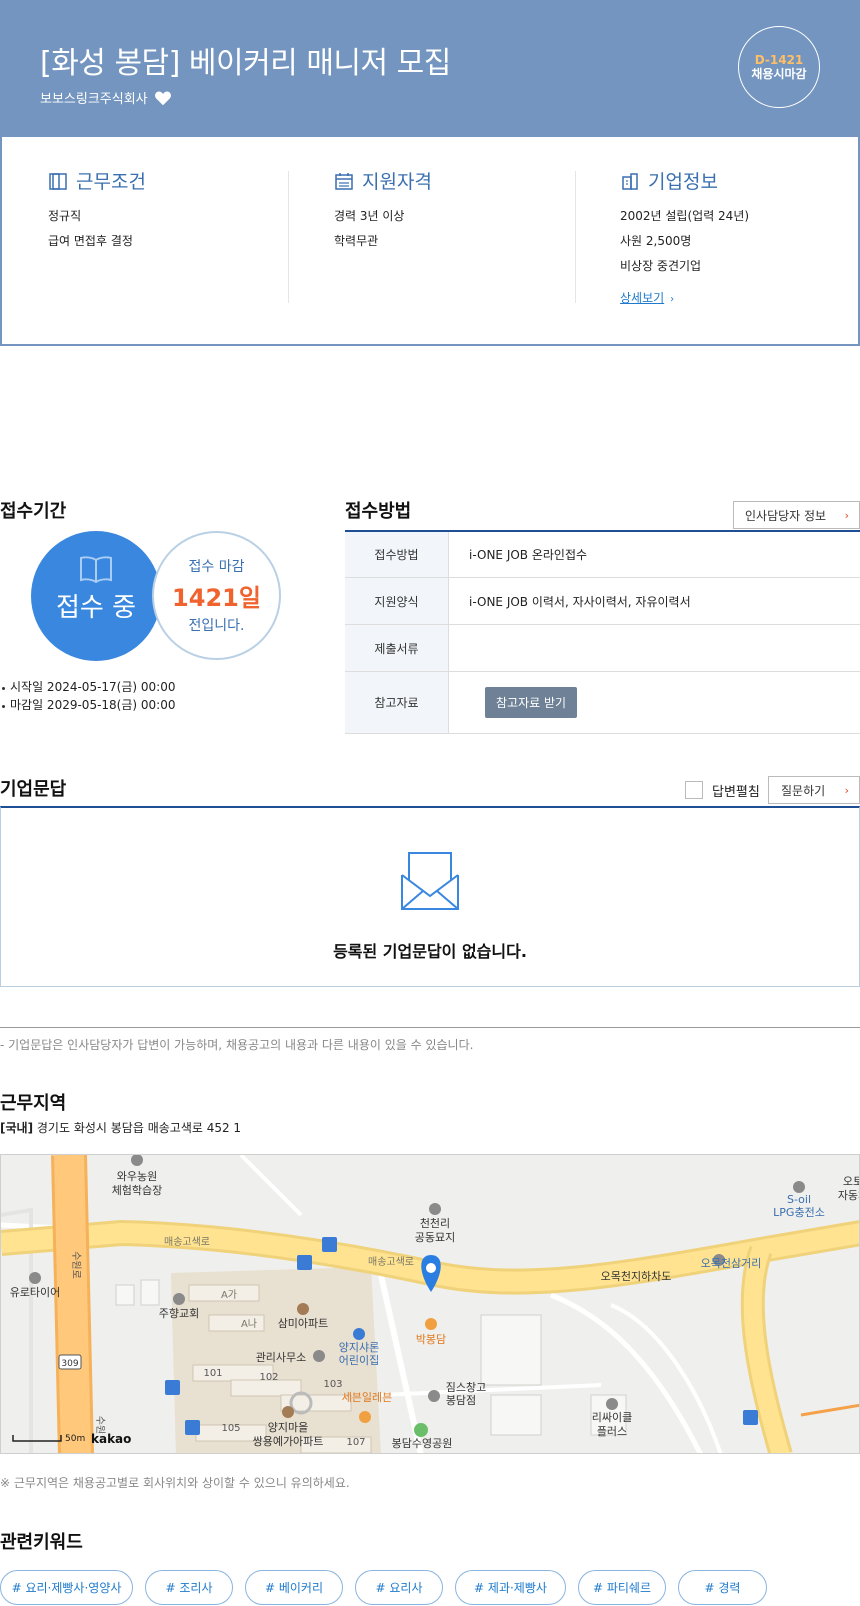 The height and width of the screenshot is (1606, 860). I want to click on map-label: 쌍용예가아파트, so click(288, 1441).